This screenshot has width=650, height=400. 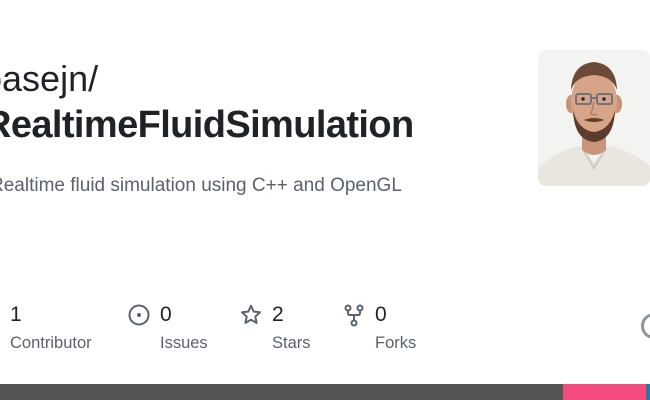 What do you see at coordinates (184, 343) in the screenshot?
I see `issues-label: Issues` at bounding box center [184, 343].